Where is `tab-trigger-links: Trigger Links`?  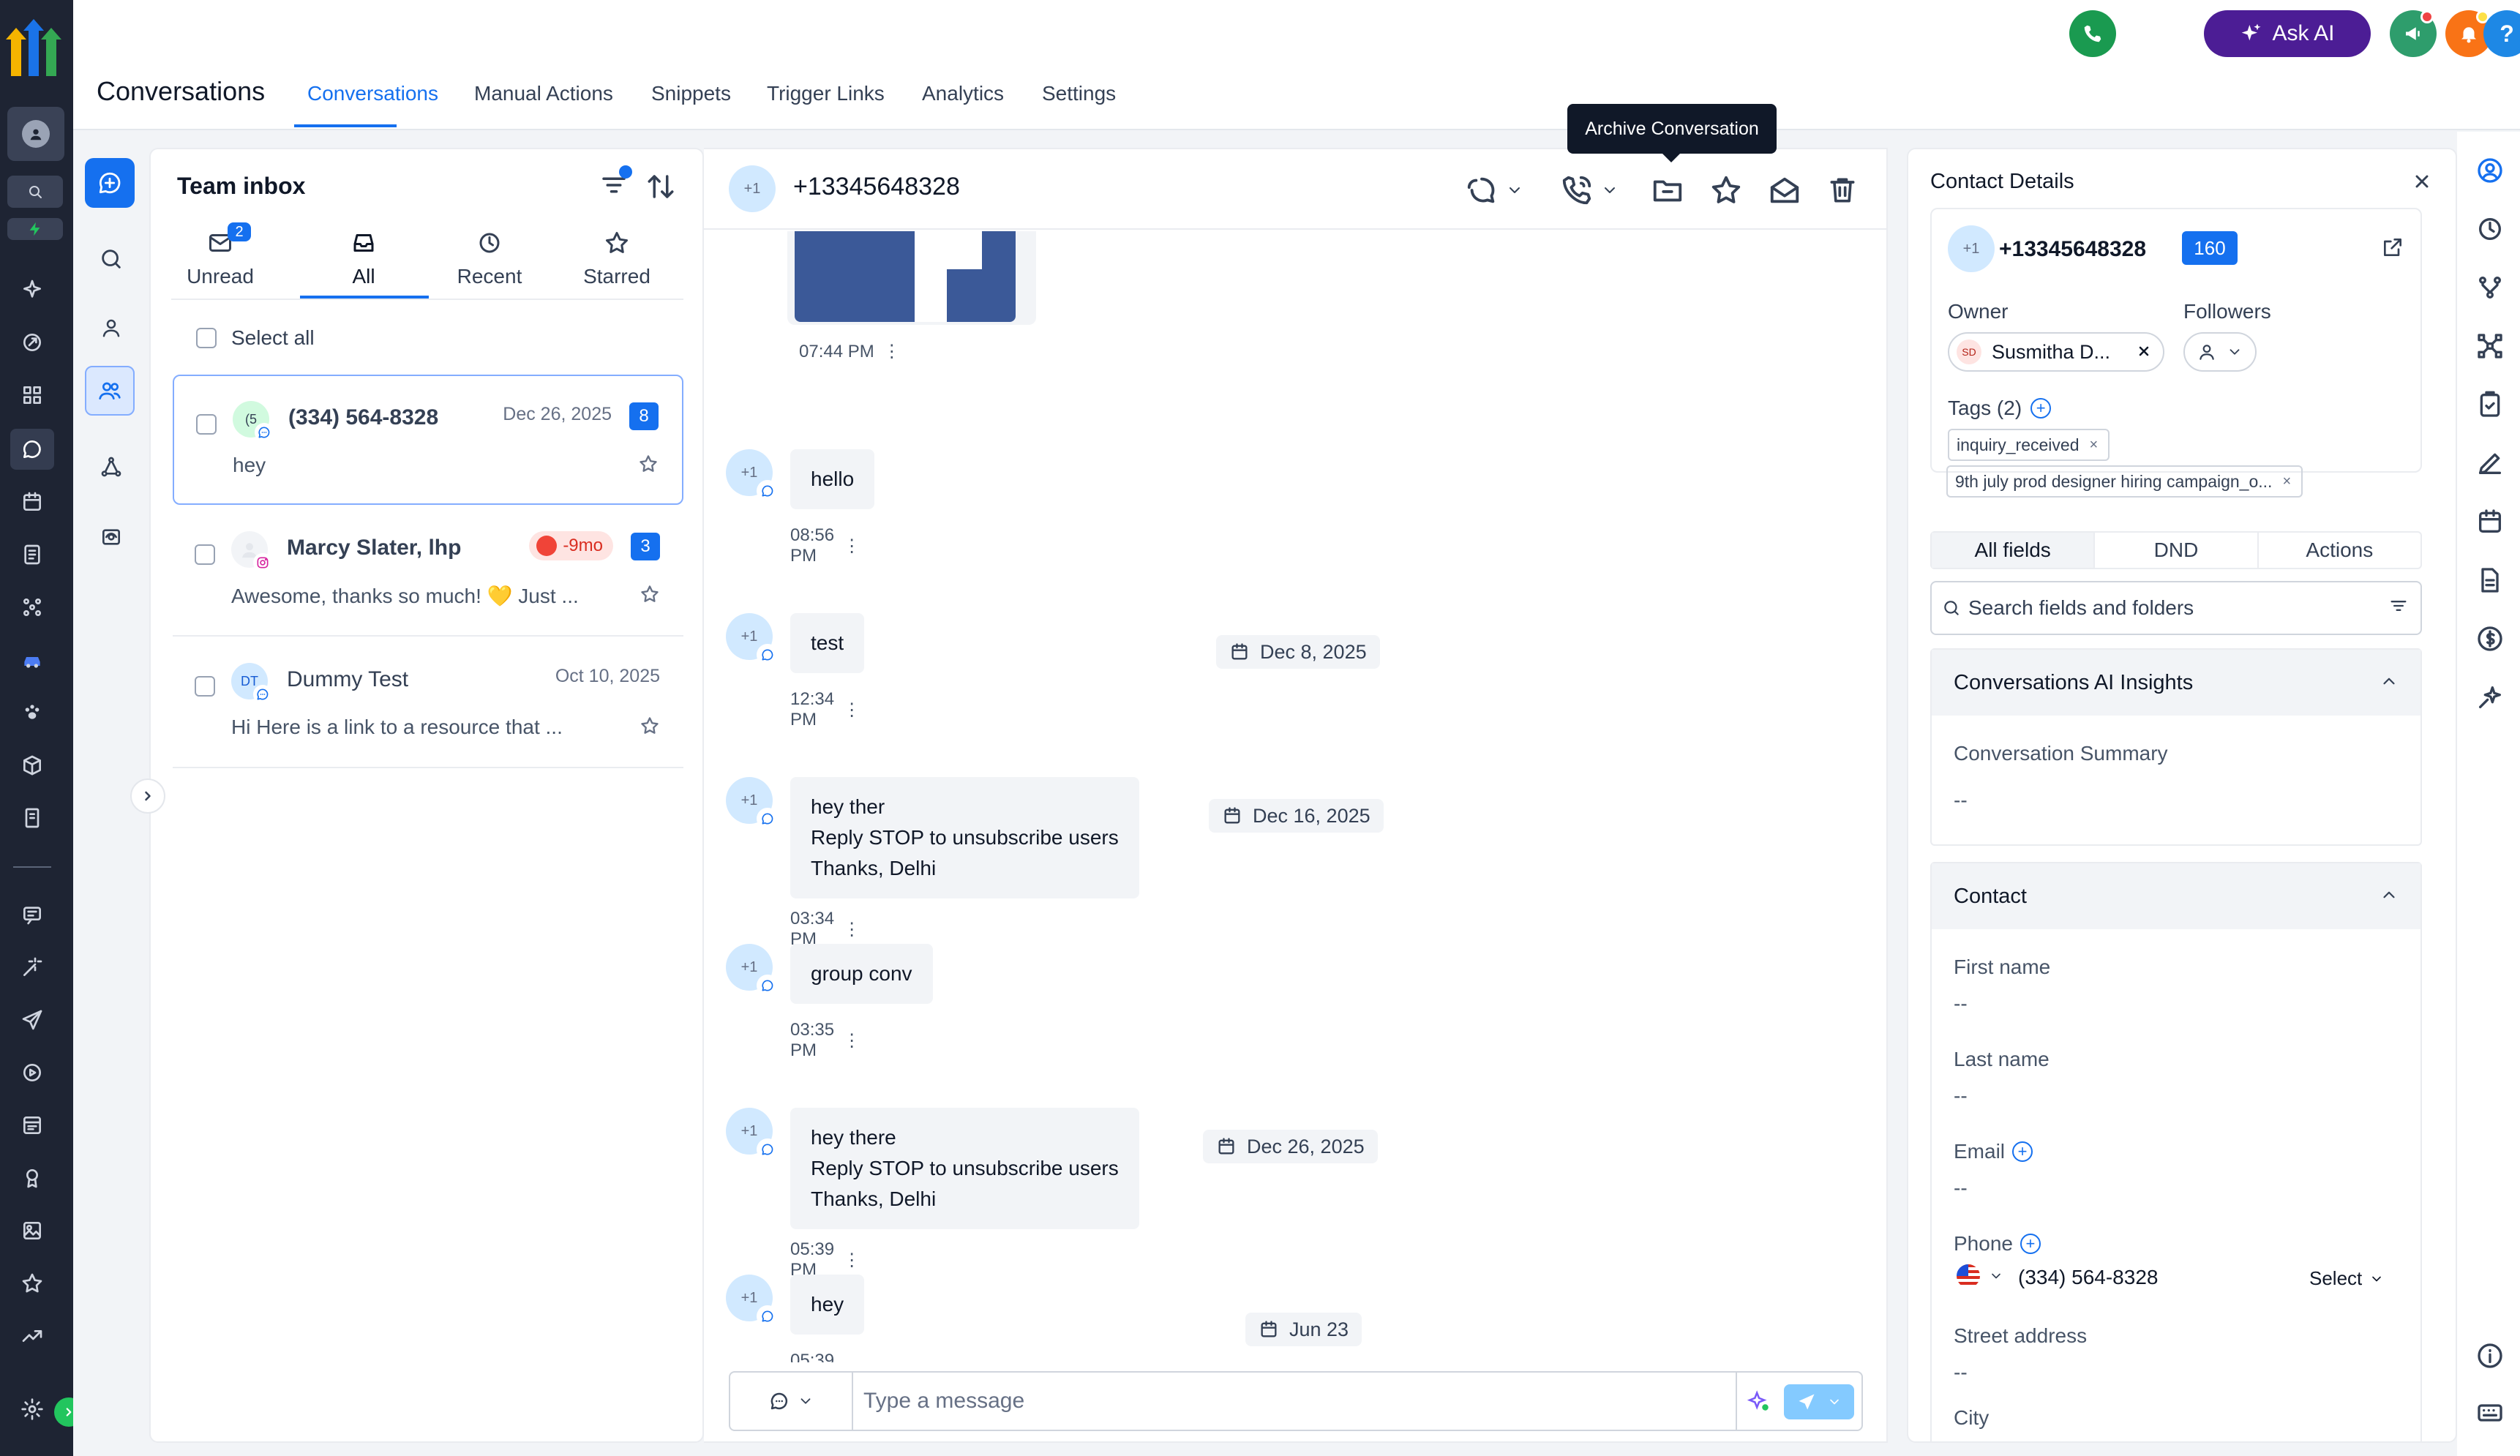 tab-trigger-links: Trigger Links is located at coordinates (826, 93).